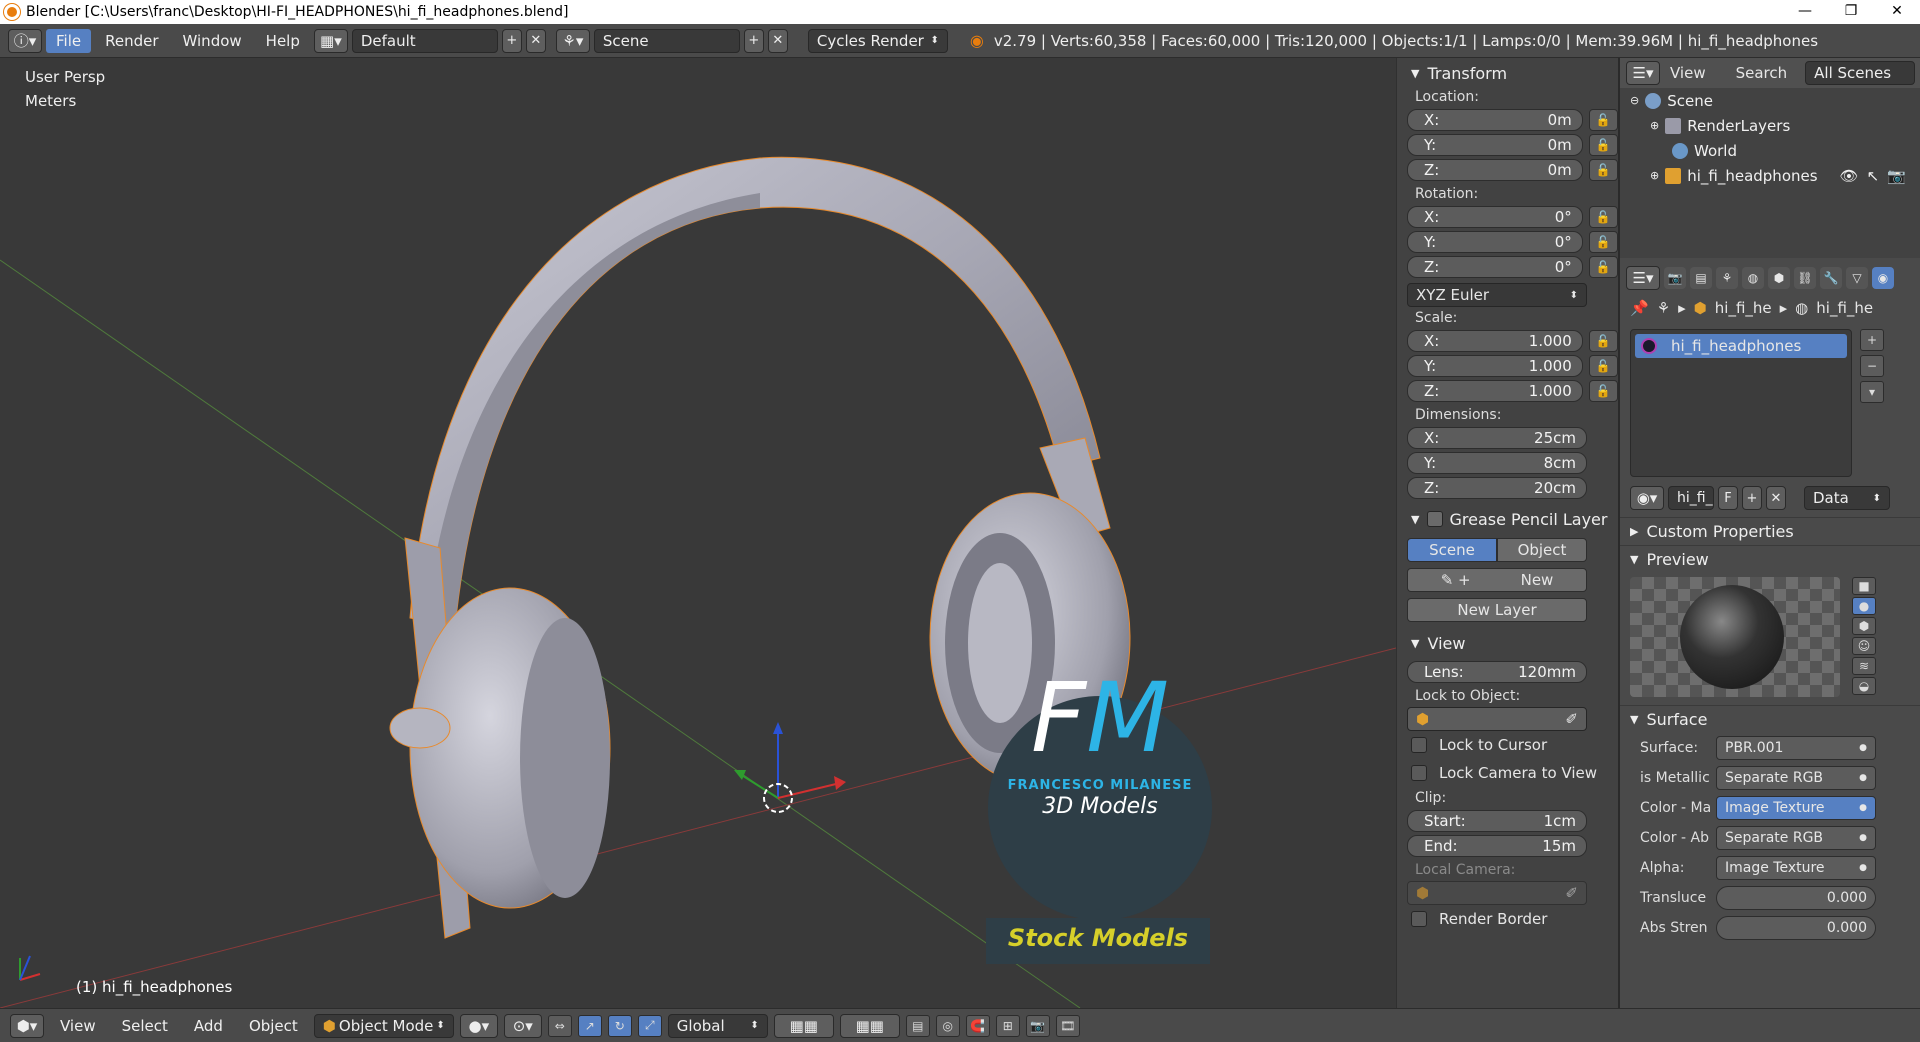  Describe the element at coordinates (1419, 919) in the screenshot. I see `render-border-checkbox` at that location.